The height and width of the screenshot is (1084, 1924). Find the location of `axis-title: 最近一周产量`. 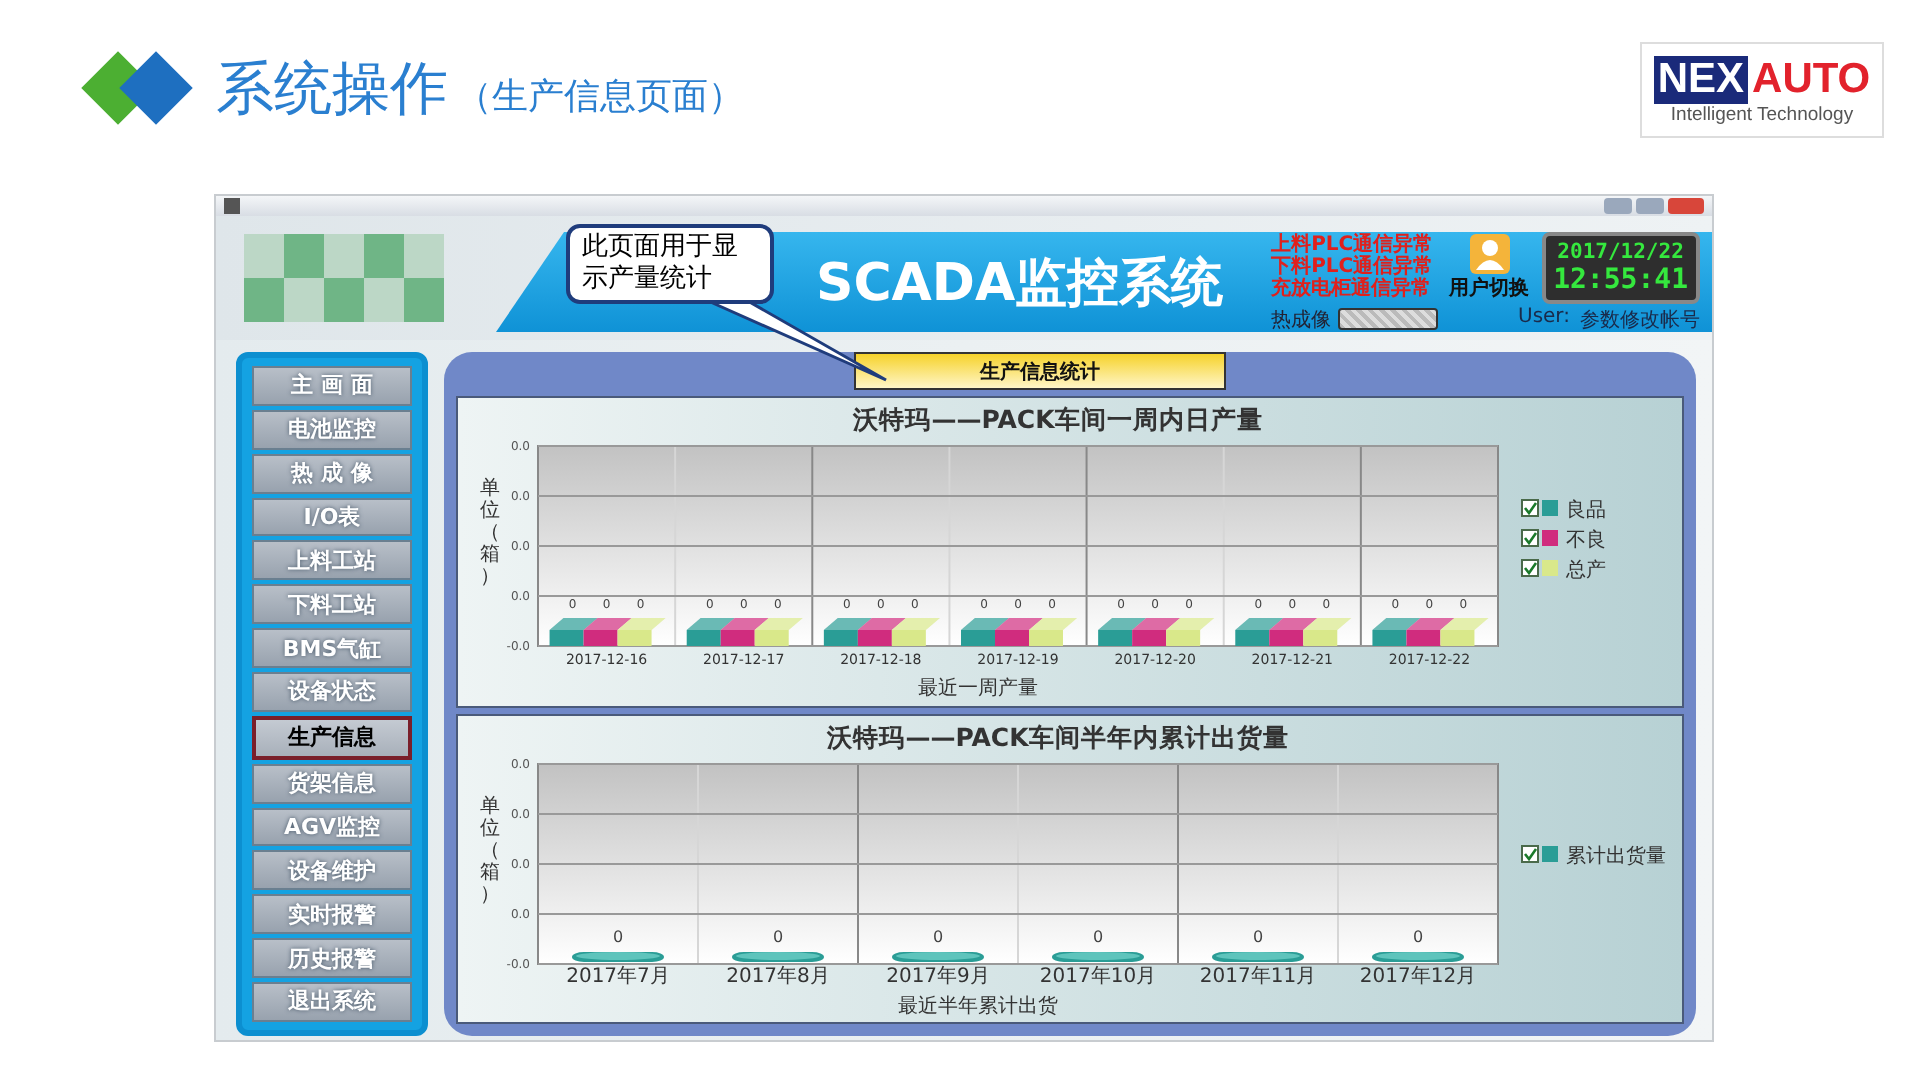

axis-title: 最近一周产量 is located at coordinates (978, 689).